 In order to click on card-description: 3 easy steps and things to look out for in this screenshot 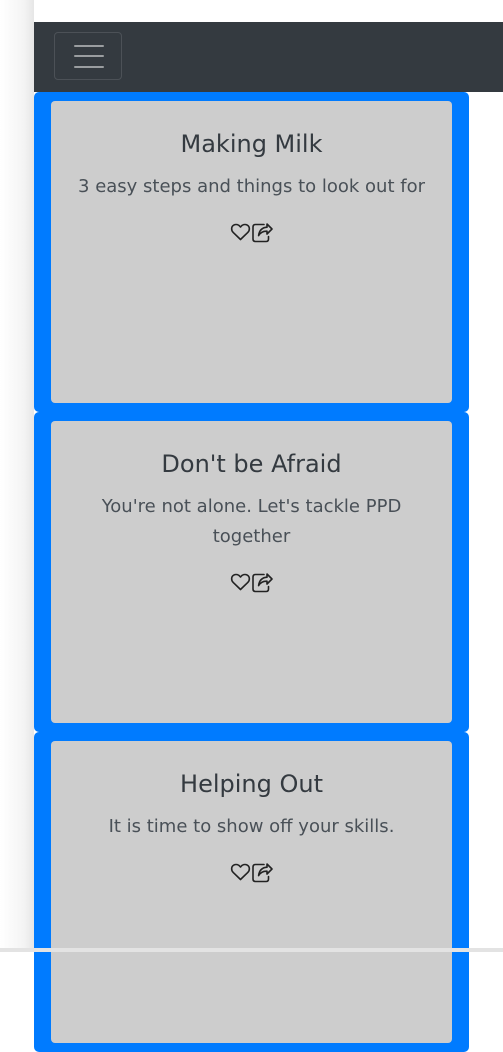, I will do `click(251, 186)`.